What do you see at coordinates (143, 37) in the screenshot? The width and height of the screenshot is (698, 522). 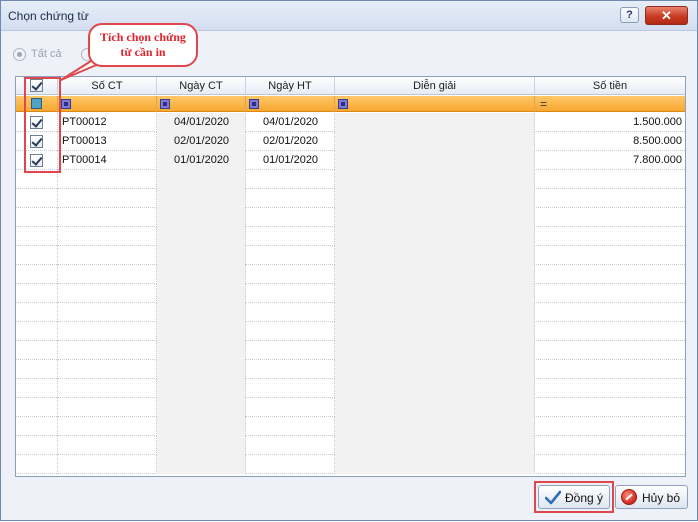 I see `annotation-line-1: Tích chọn chứng` at bounding box center [143, 37].